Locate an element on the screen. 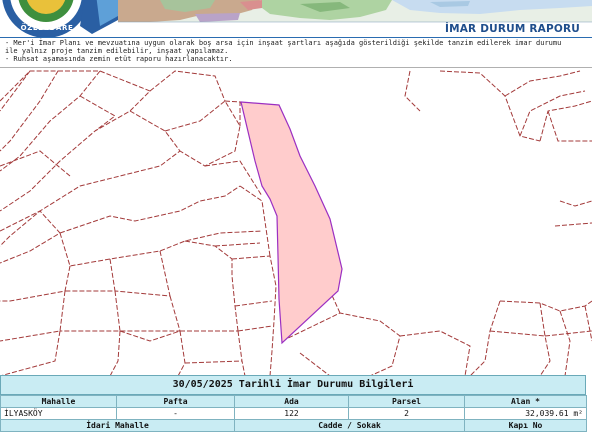  header-divider is located at coordinates (296, 37).